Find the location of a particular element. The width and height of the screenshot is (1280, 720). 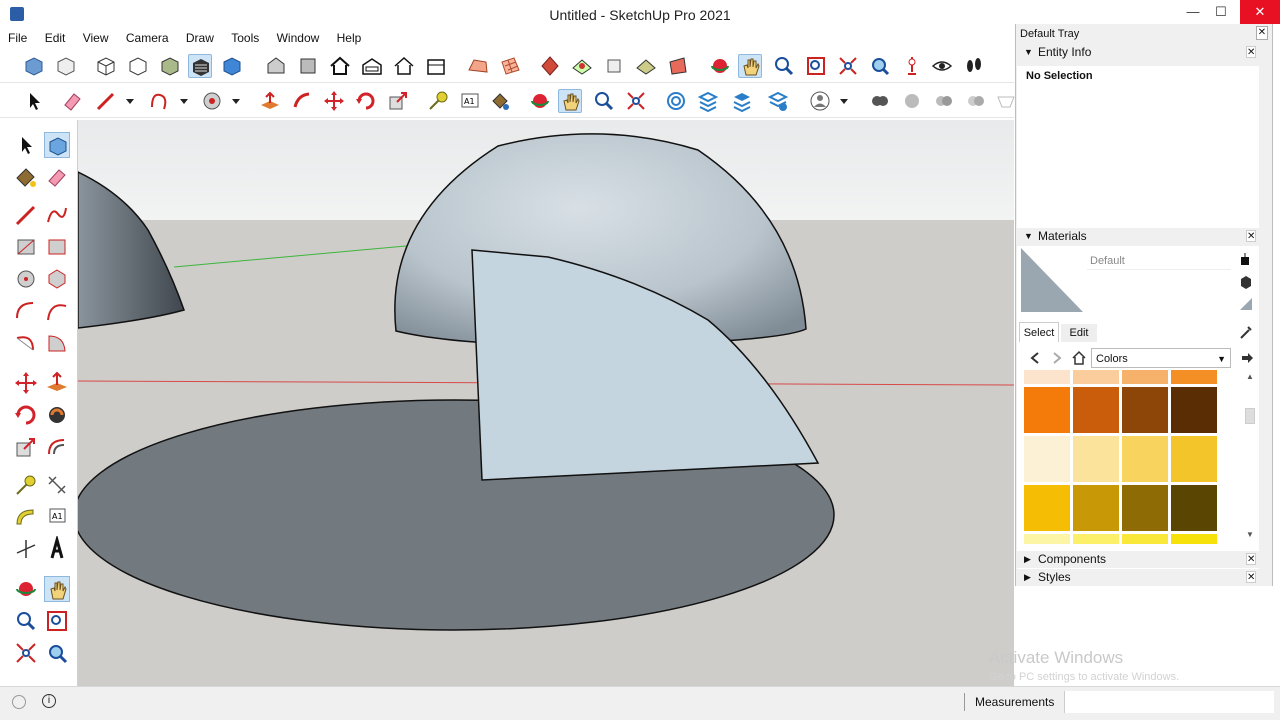

shapes-tool-icon is located at coordinates (212, 101).